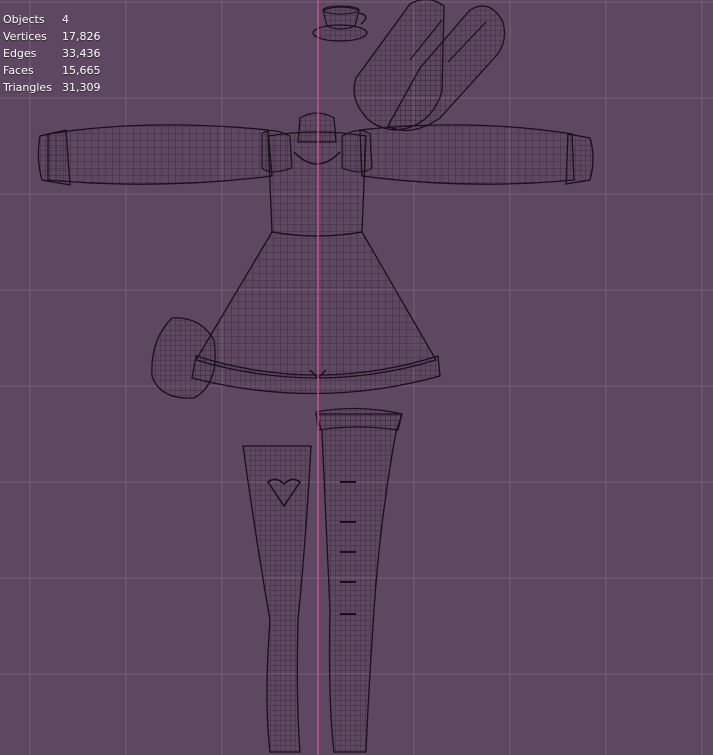  What do you see at coordinates (24, 19) in the screenshot?
I see `stat-label: Objects` at bounding box center [24, 19].